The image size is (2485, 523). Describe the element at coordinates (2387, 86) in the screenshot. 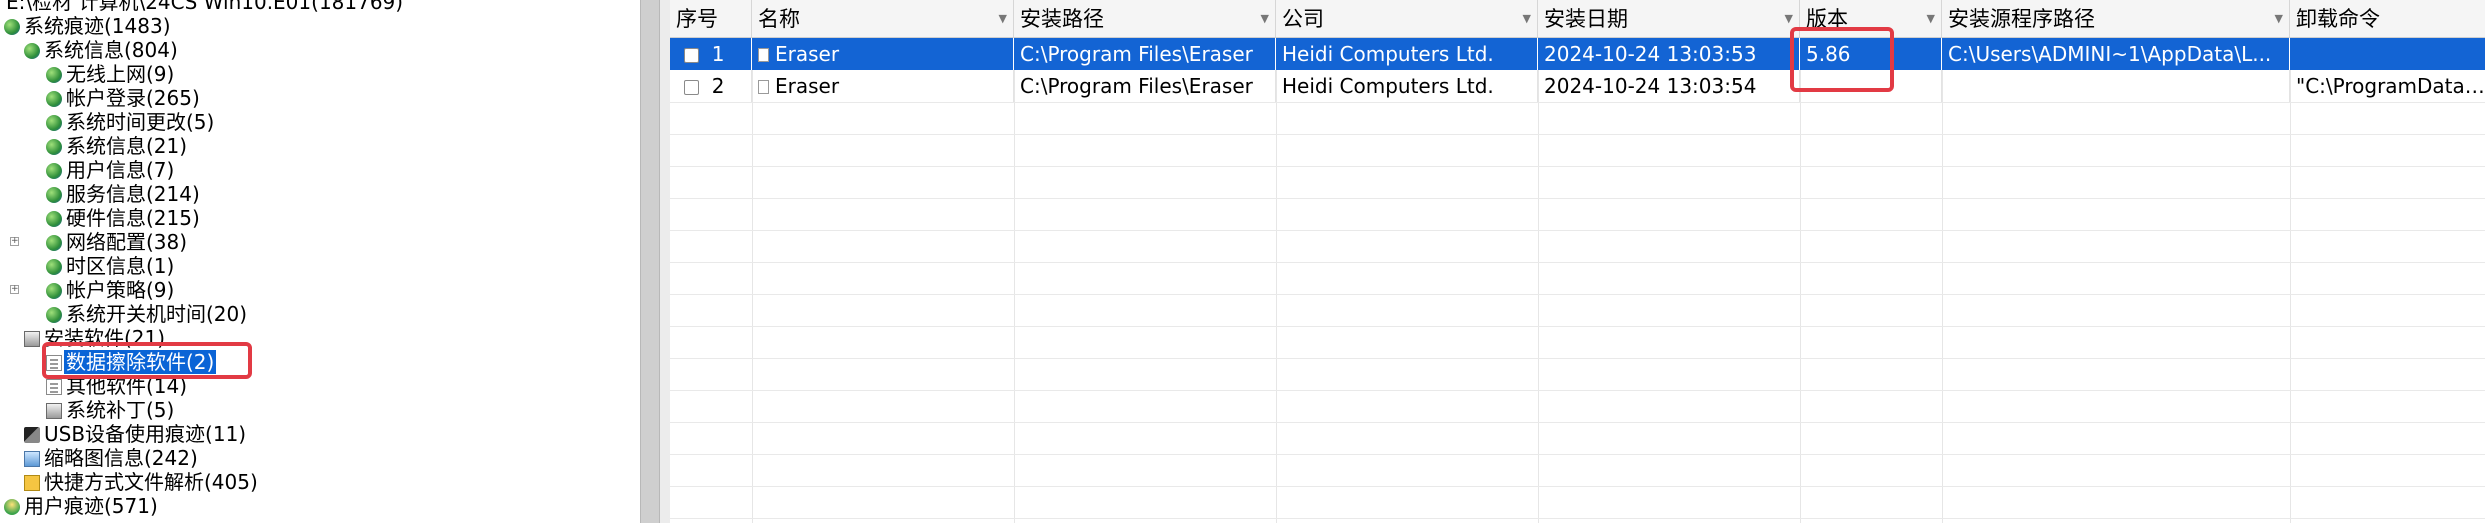

I see `uninstall-cell: "C:\ProgramData\{6` at that location.